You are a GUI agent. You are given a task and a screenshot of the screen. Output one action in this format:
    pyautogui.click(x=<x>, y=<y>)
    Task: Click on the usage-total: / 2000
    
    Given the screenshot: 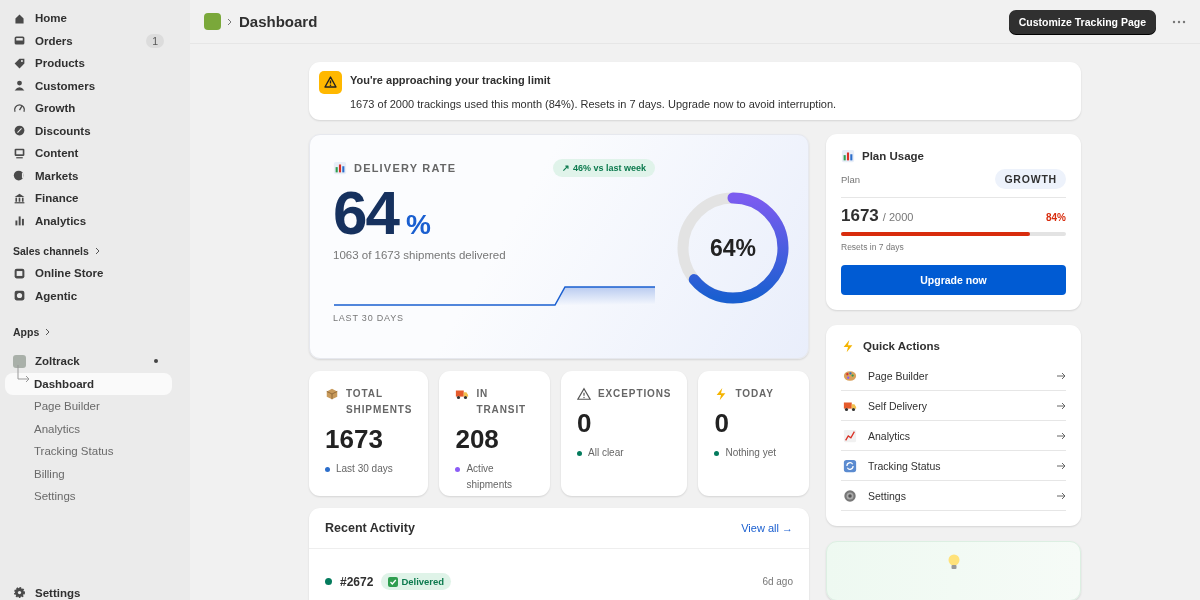 What is the action you would take?
    pyautogui.click(x=898, y=217)
    